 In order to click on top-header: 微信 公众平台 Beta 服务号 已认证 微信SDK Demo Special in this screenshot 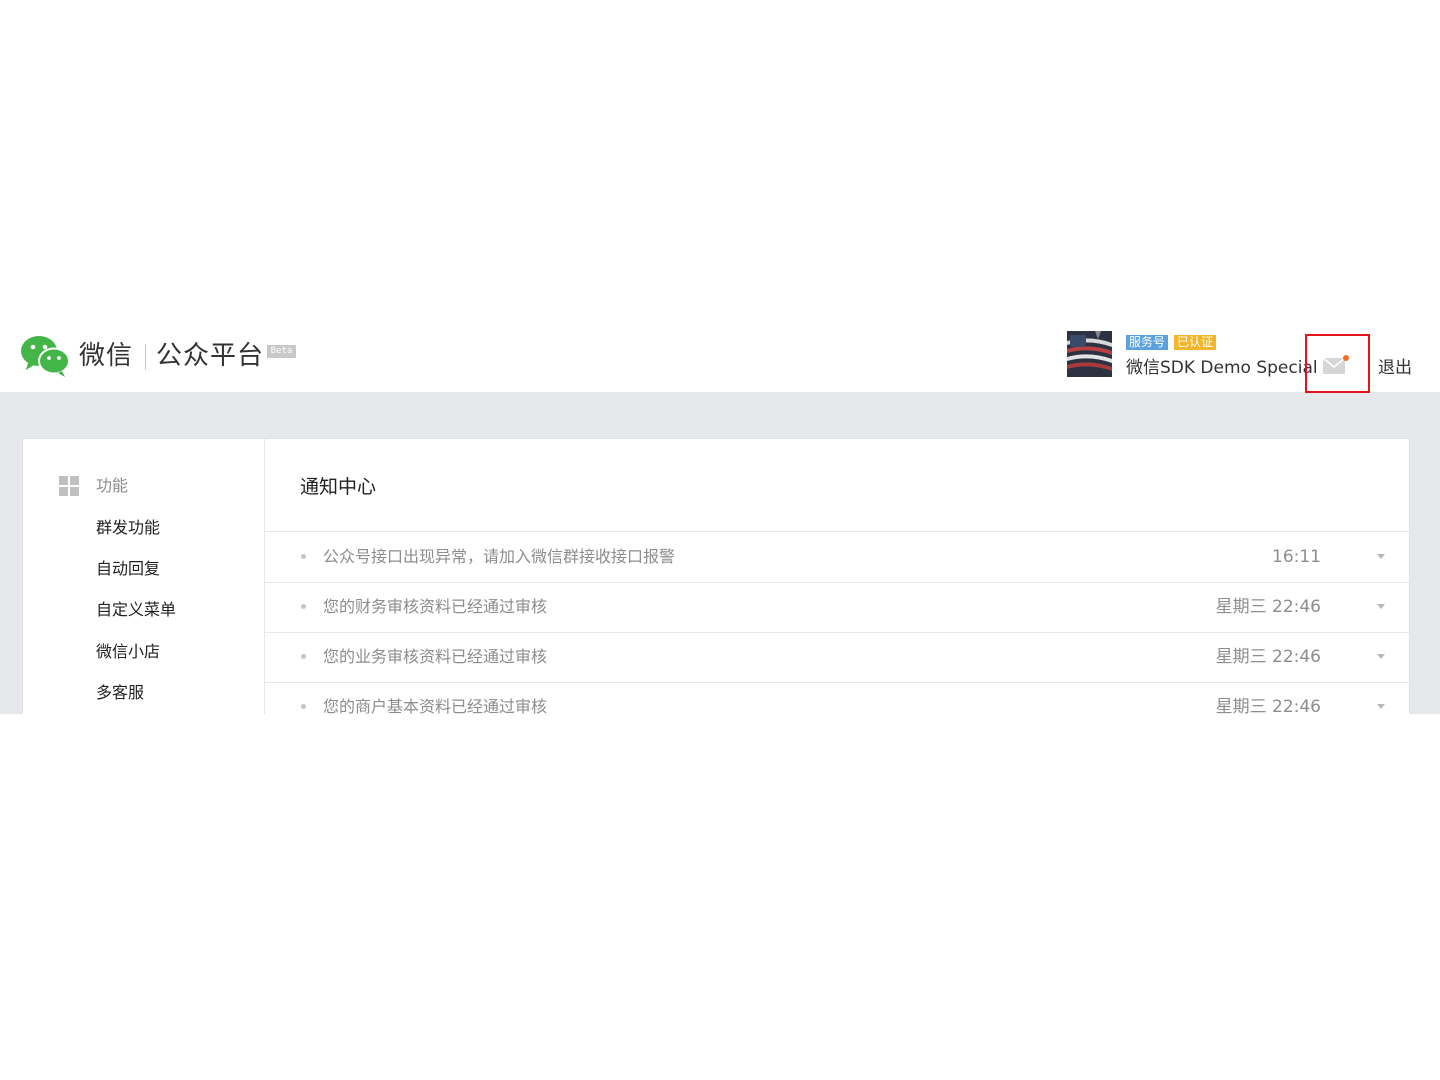, I will do `click(720, 357)`.